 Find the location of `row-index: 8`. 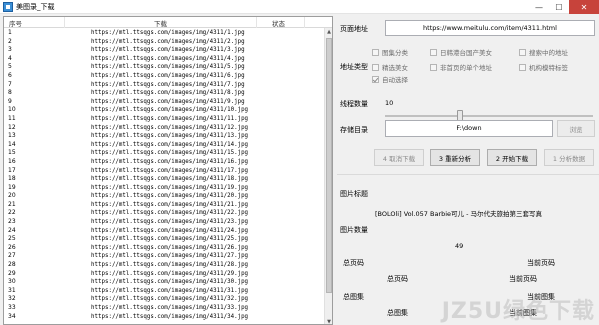

row-index: 8 is located at coordinates (10, 93).